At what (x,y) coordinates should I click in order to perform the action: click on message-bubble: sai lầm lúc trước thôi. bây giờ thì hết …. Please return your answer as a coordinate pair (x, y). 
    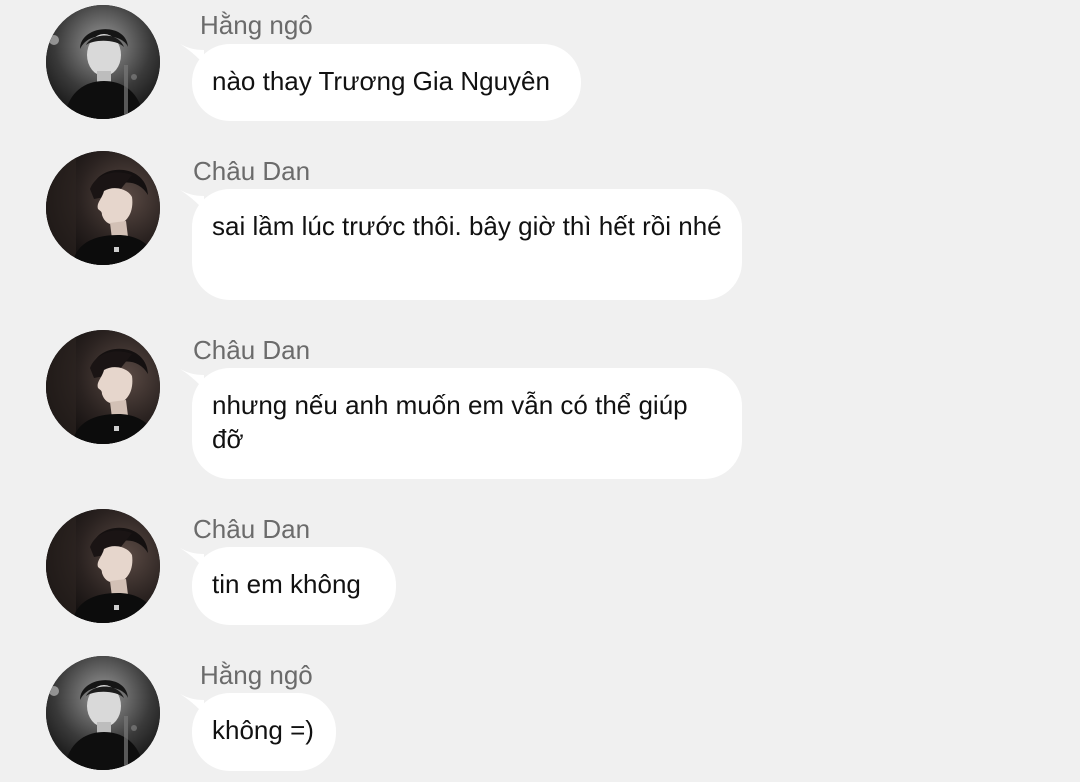
    Looking at the image, I should click on (467, 244).